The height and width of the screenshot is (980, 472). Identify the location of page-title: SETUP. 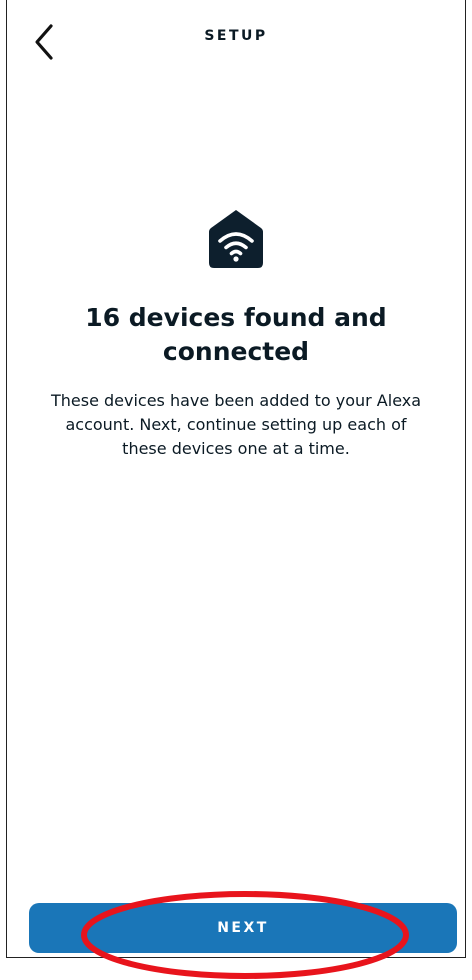
(236, 36).